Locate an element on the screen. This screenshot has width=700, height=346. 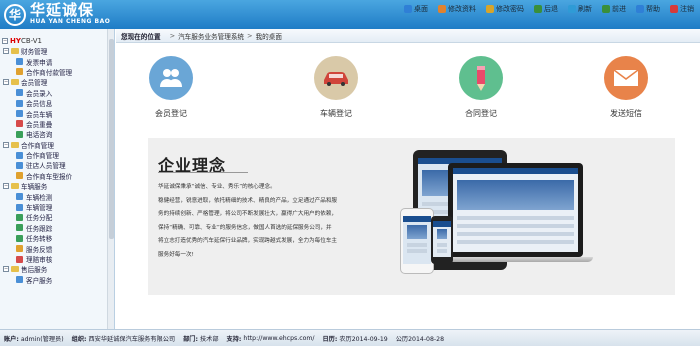
phone-image-dark is located at coordinates (442, 240).